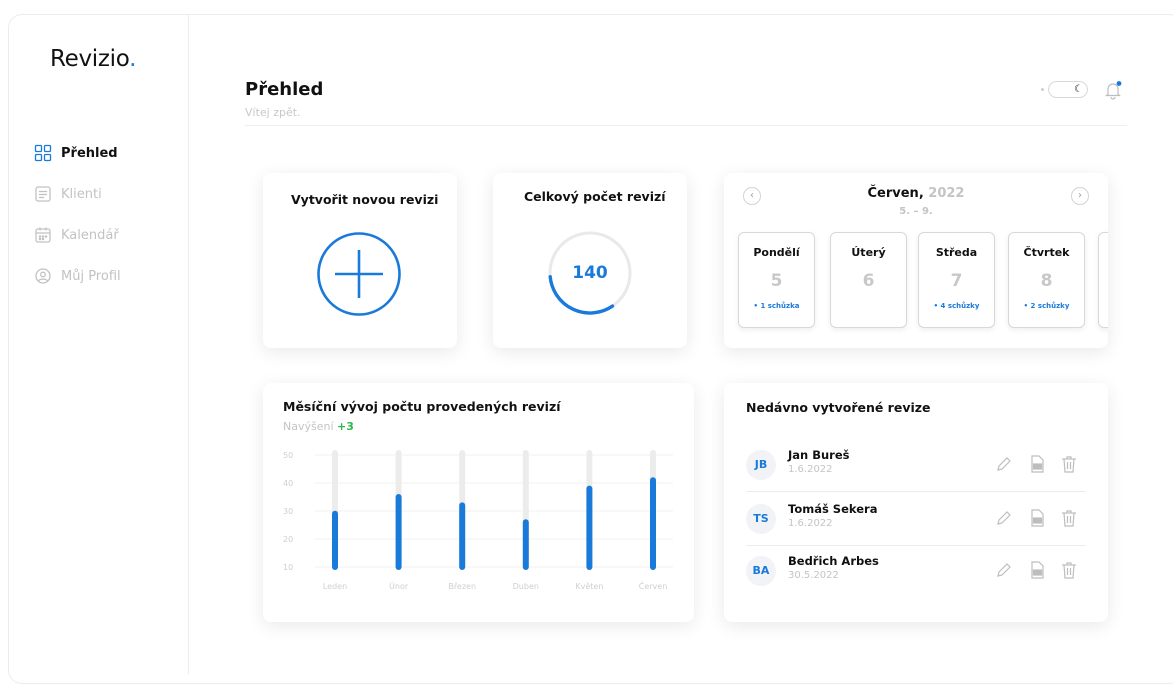 The width and height of the screenshot is (1173, 684). Describe the element at coordinates (1046, 252) in the screenshot. I see `day-name: Čtvrtek` at that location.